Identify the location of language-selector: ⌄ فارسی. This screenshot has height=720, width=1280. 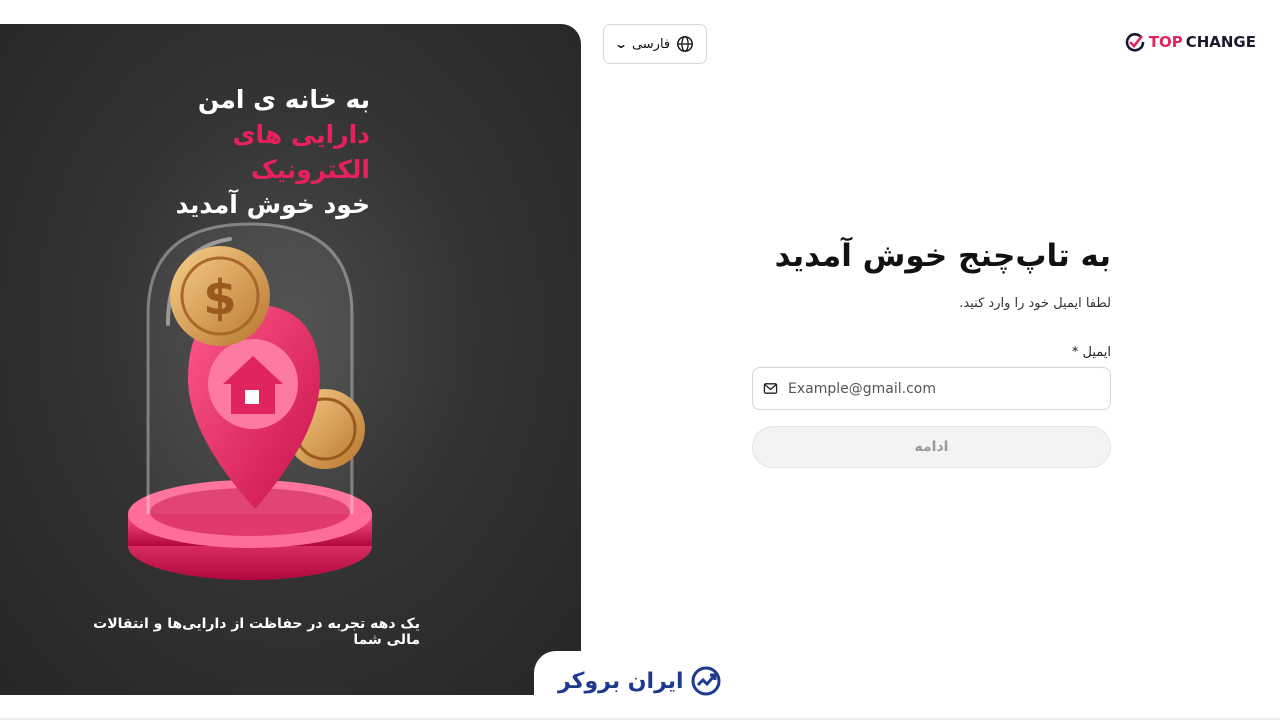
(655, 44).